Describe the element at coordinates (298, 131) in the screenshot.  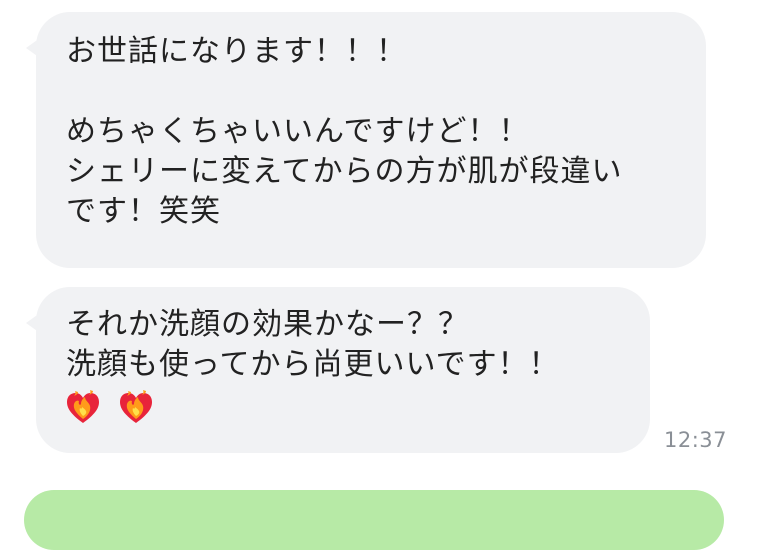
I see `message-text-line: めちゃくちゃいいんですけど！！` at that location.